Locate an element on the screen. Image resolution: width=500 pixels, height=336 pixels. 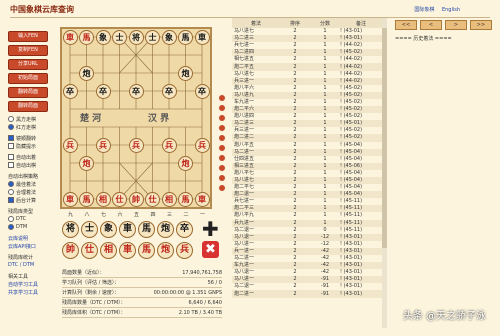
palette-piece: 兵 is located at coordinates (184, 250).